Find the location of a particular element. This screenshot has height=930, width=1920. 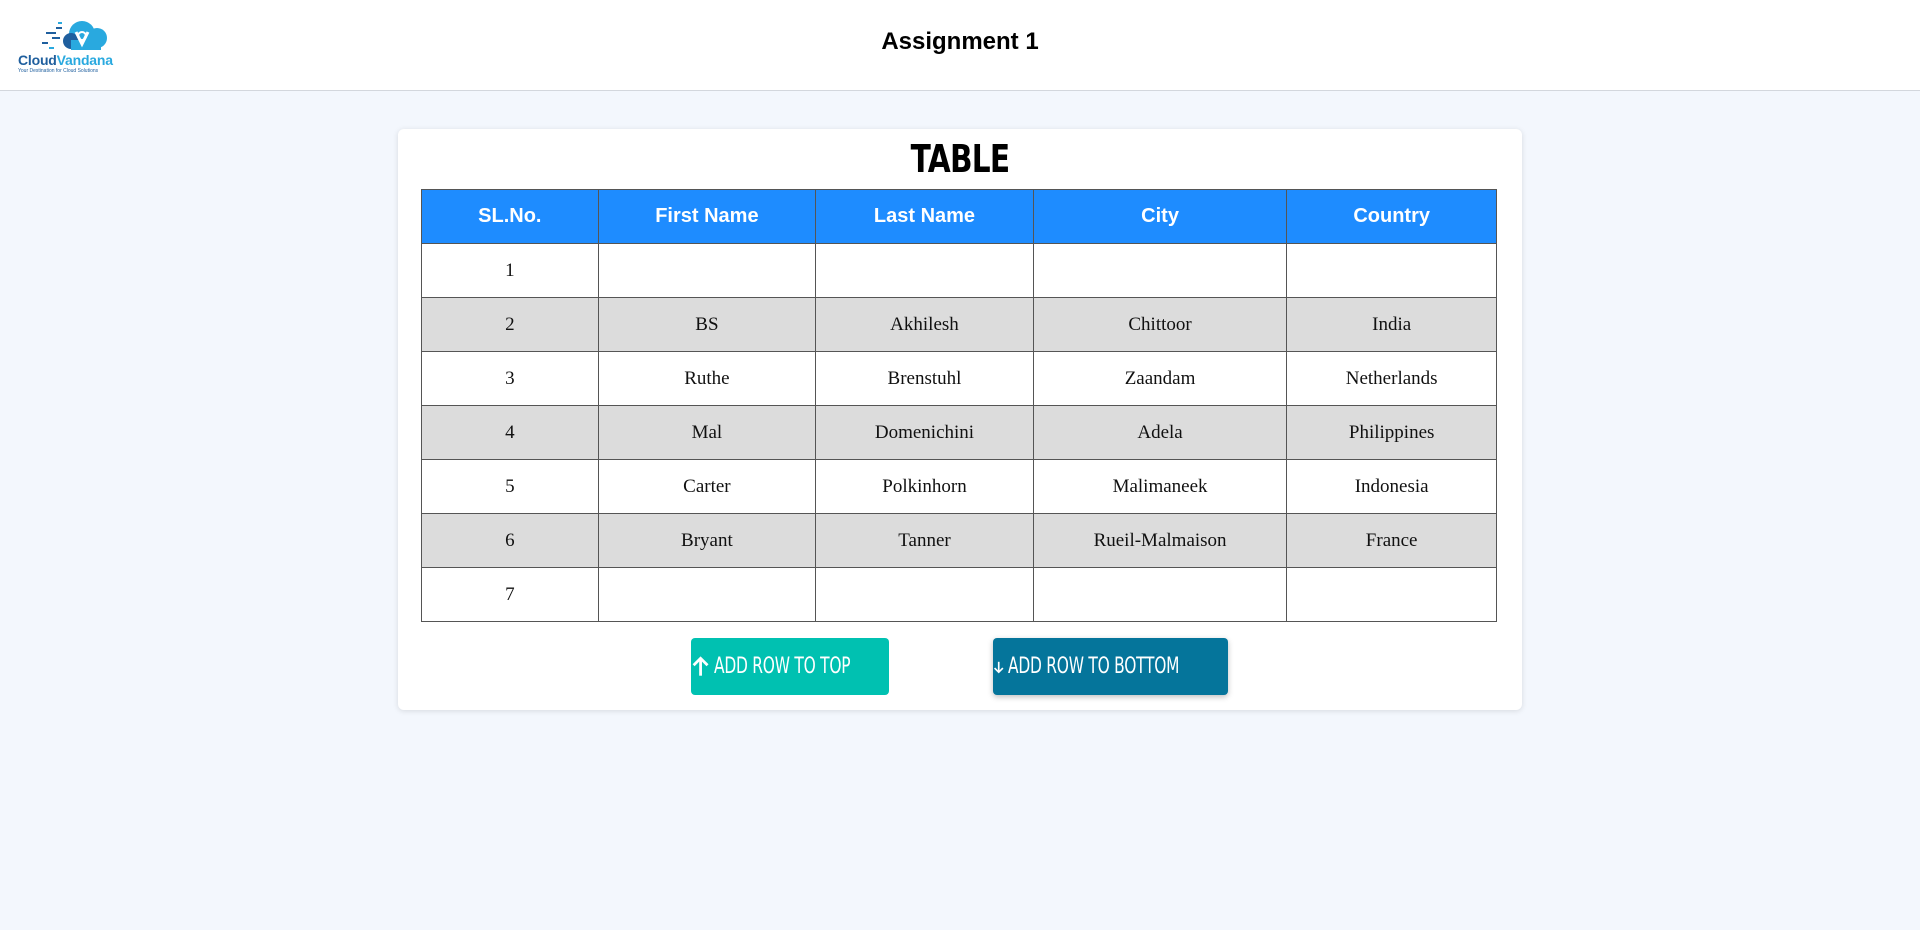

cell-first-name: Mal is located at coordinates (707, 432).